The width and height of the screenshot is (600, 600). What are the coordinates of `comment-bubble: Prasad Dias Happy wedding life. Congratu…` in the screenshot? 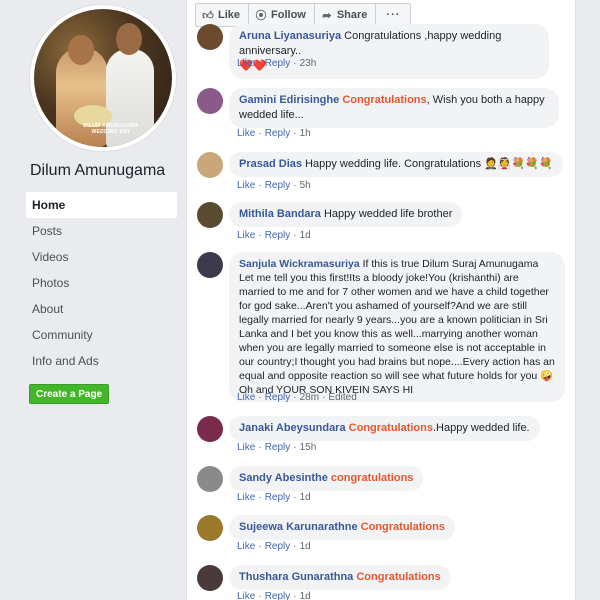 It's located at (396, 164).